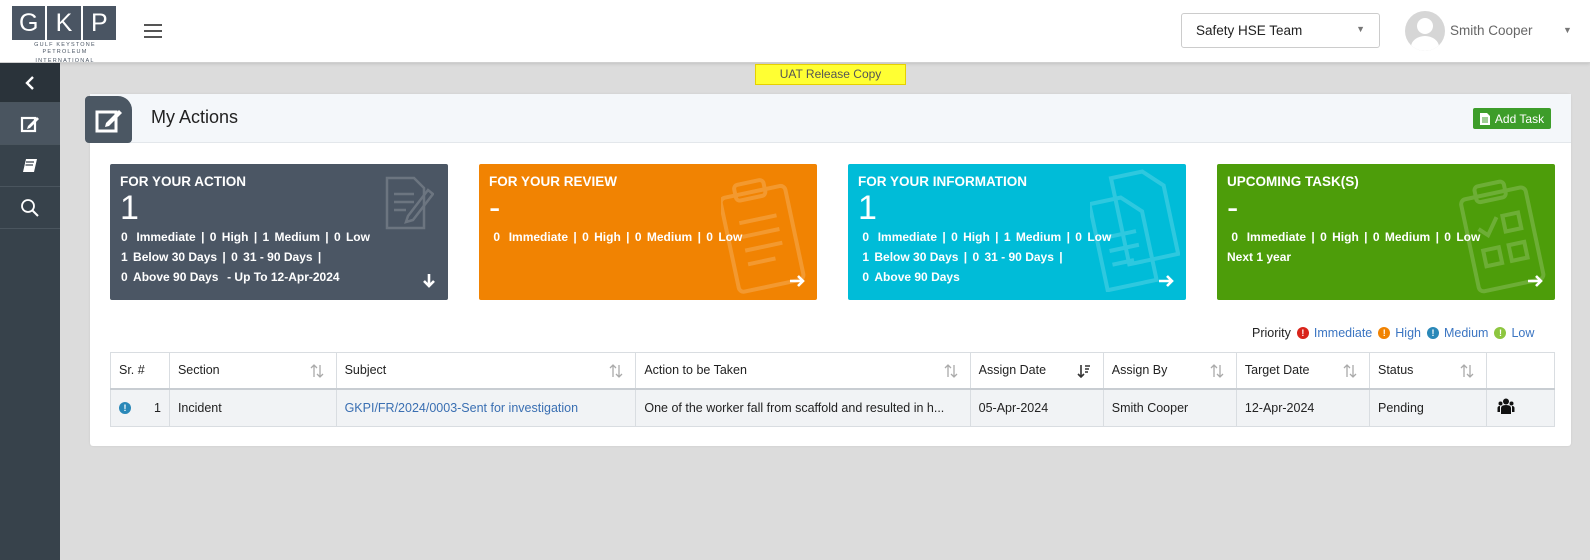 The height and width of the screenshot is (560, 1590). What do you see at coordinates (1427, 407) in the screenshot?
I see `cell-status: Pending` at bounding box center [1427, 407].